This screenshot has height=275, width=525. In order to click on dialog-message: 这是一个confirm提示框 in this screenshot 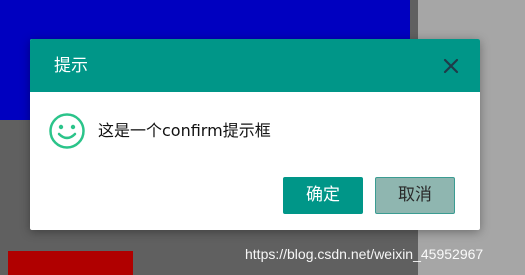, I will do `click(184, 130)`.